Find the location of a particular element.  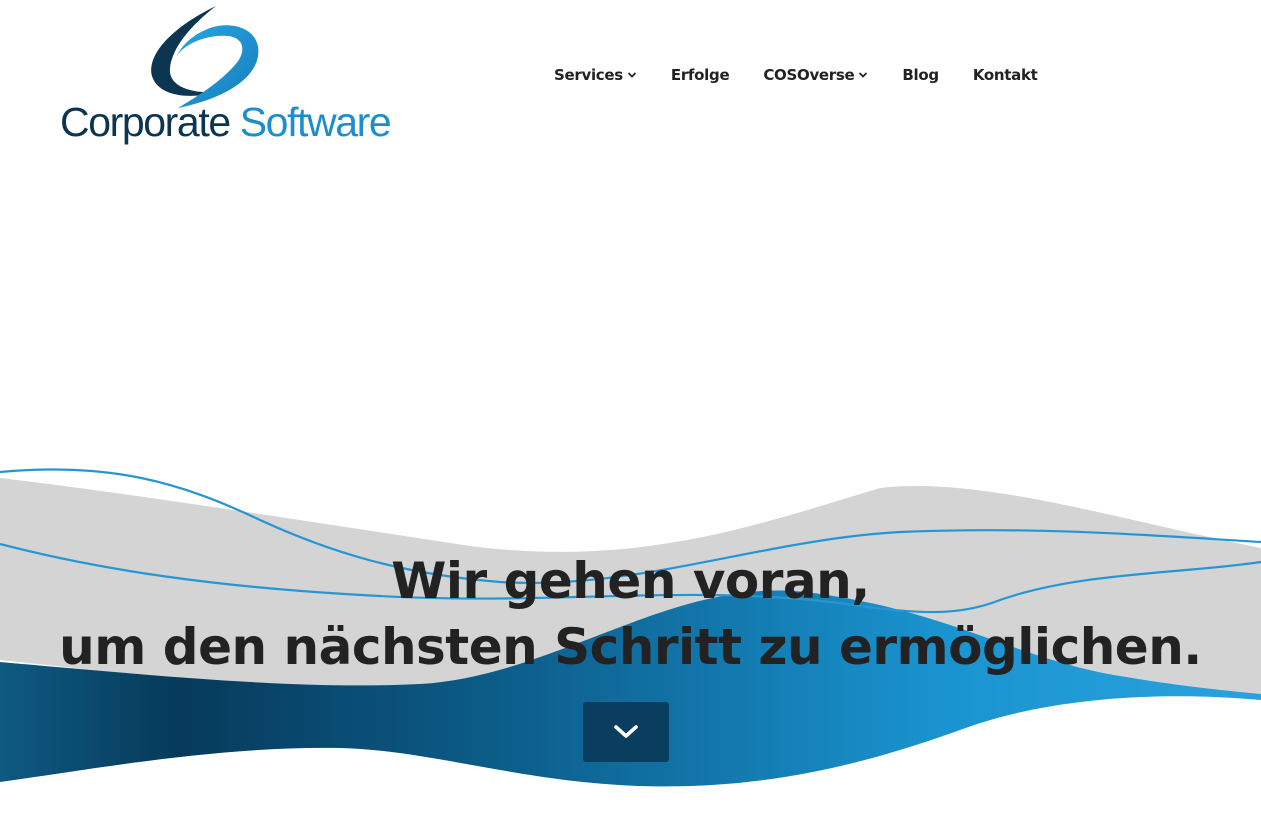

logo: Corporate Software is located at coordinates (225, 76).